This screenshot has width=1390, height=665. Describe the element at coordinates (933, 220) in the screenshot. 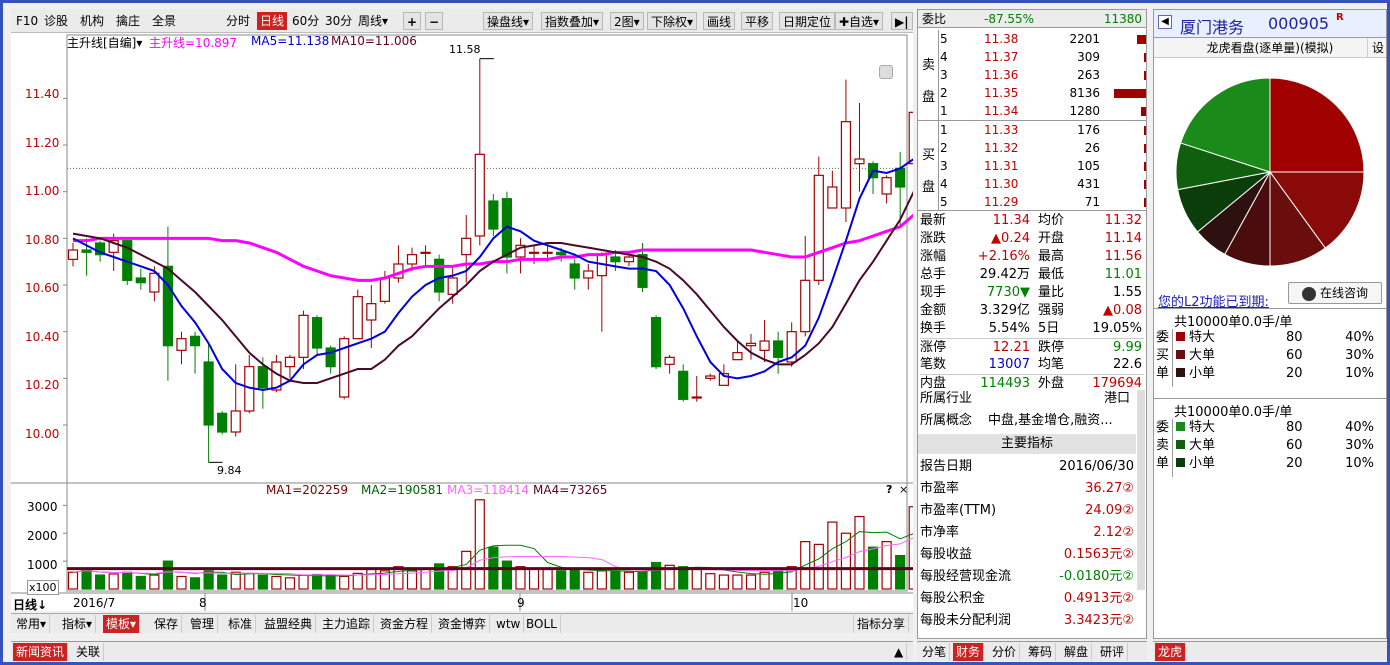

I see `stat-label: 最新` at that location.